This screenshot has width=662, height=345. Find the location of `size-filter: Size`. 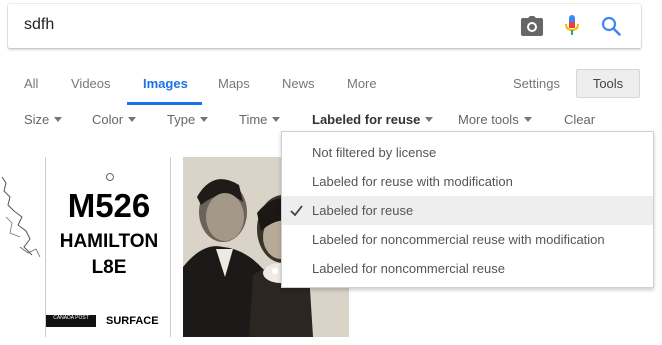

size-filter: Size is located at coordinates (43, 119).